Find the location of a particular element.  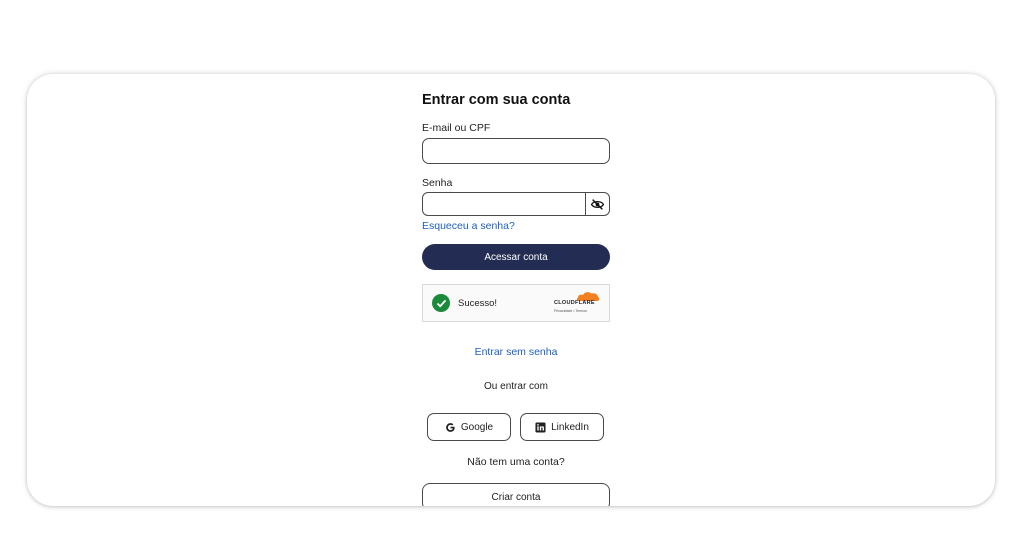

captcha-status: Sucesso! is located at coordinates (478, 303).